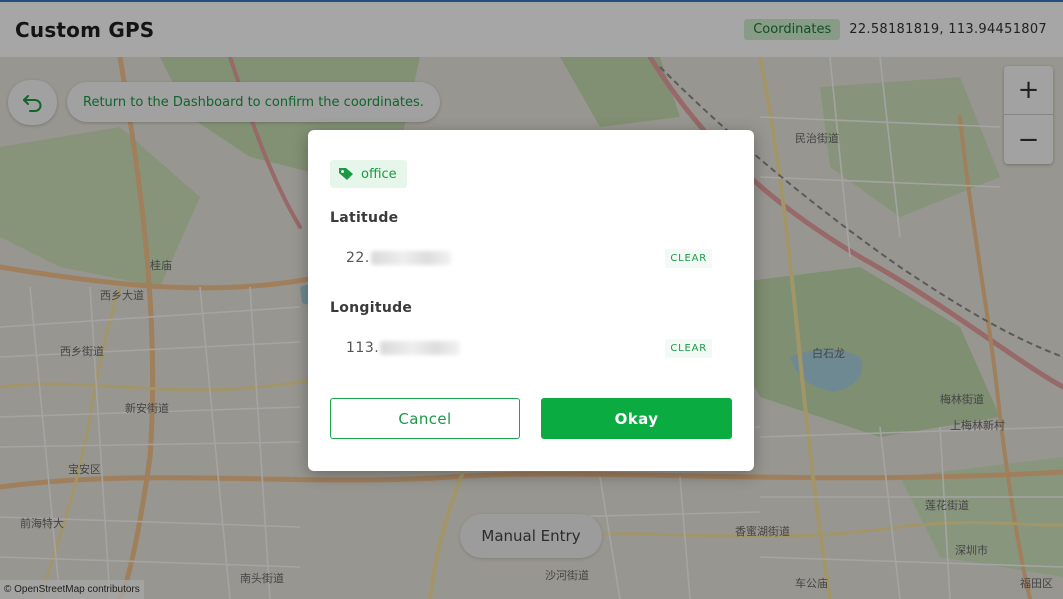 The image size is (1063, 599). What do you see at coordinates (363, 348) in the screenshot?
I see `longitude-prefix: 113.` at bounding box center [363, 348].